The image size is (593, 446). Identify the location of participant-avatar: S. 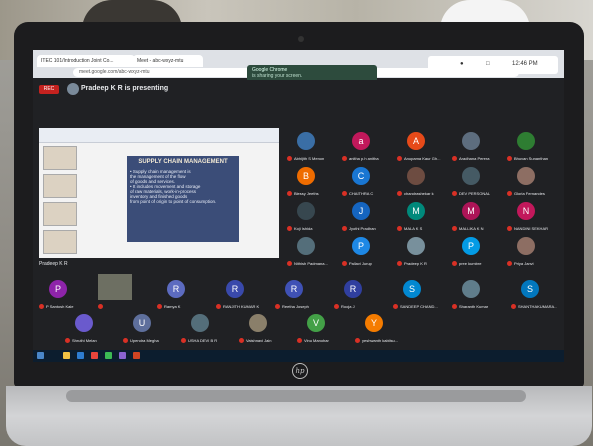
(530, 289).